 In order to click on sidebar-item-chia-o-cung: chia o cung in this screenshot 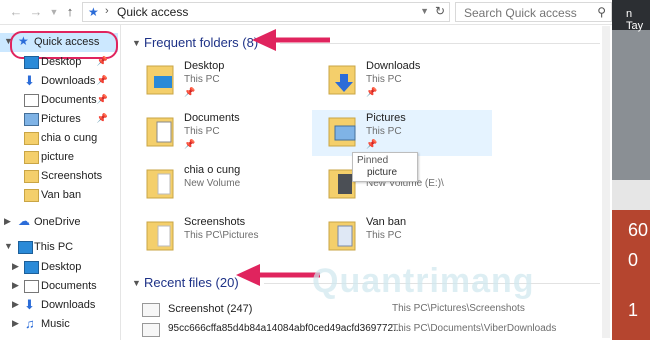, I will do `click(59, 138)`.